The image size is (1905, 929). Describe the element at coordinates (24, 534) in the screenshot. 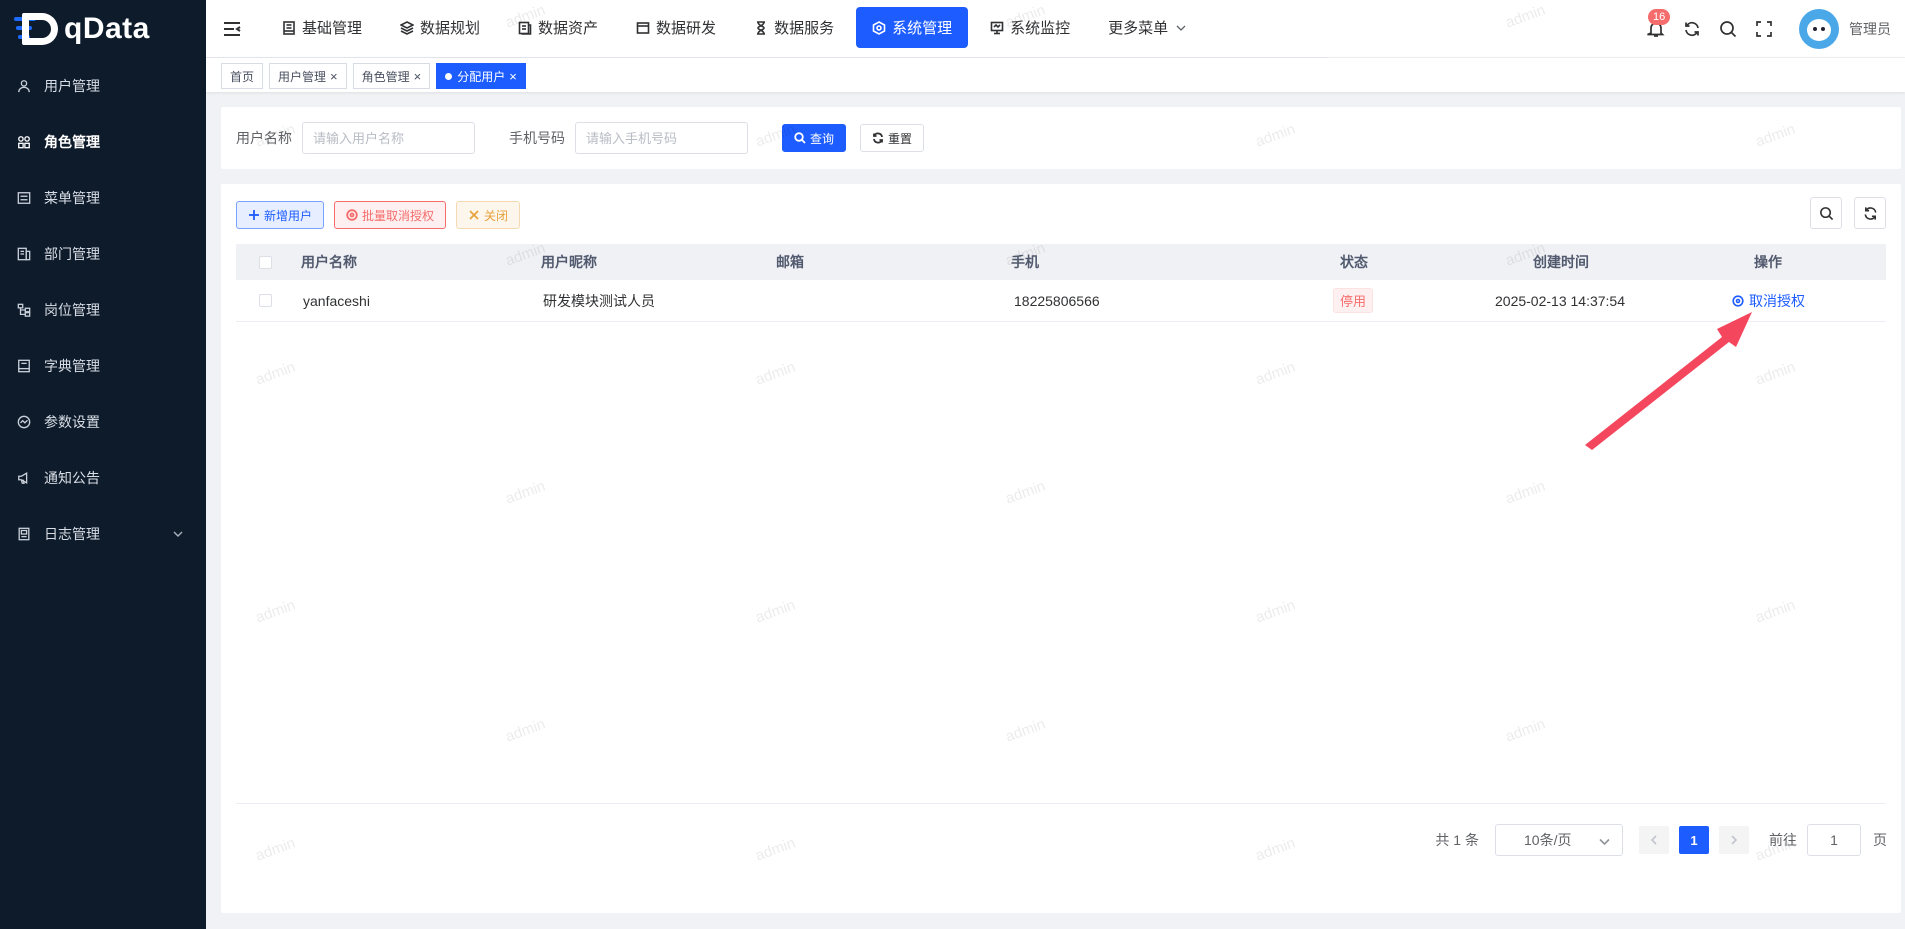

I see `log-icon` at that location.